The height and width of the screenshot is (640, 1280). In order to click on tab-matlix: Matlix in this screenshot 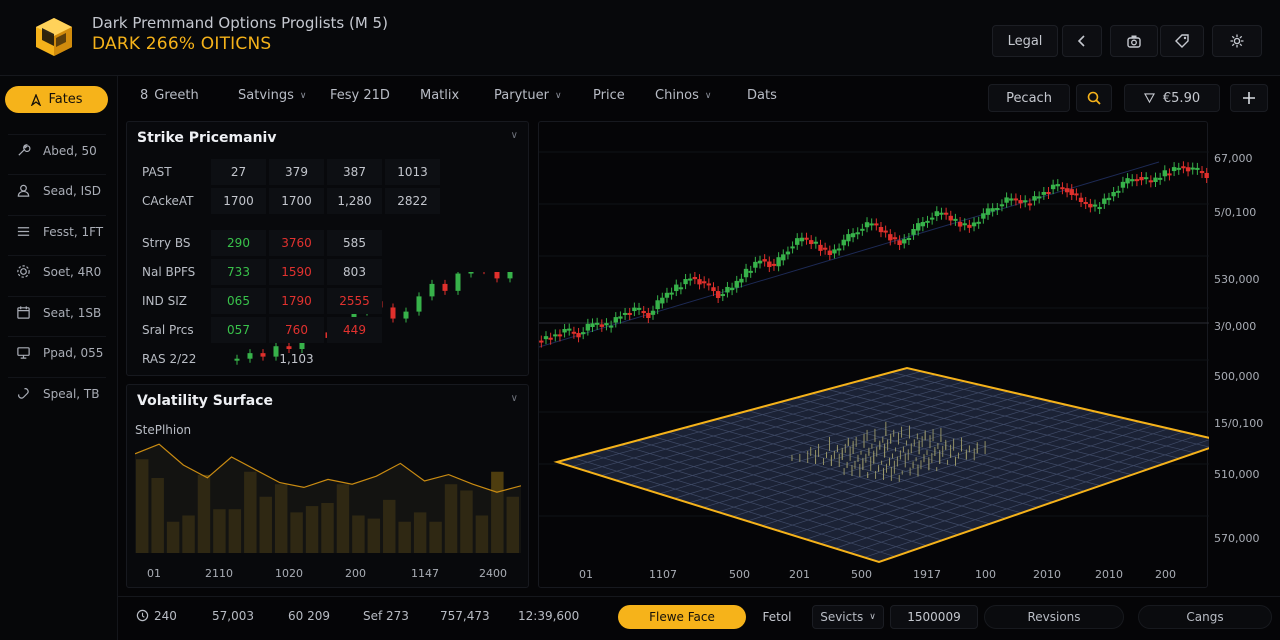, I will do `click(439, 95)`.